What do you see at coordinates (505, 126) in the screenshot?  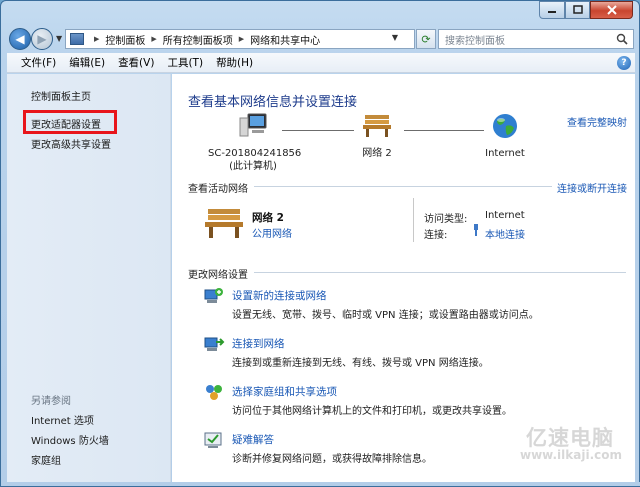 I see `globe-icon` at bounding box center [505, 126].